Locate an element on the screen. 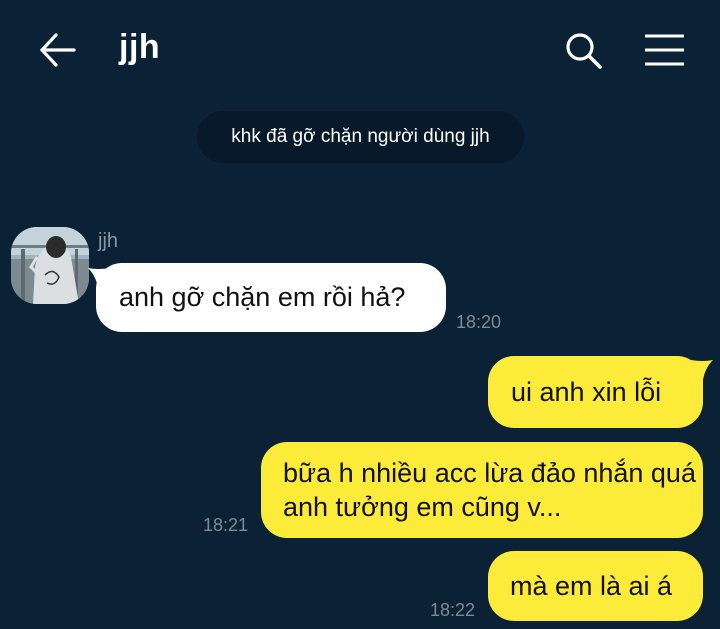 The image size is (720, 629). back-button is located at coordinates (58, 50).